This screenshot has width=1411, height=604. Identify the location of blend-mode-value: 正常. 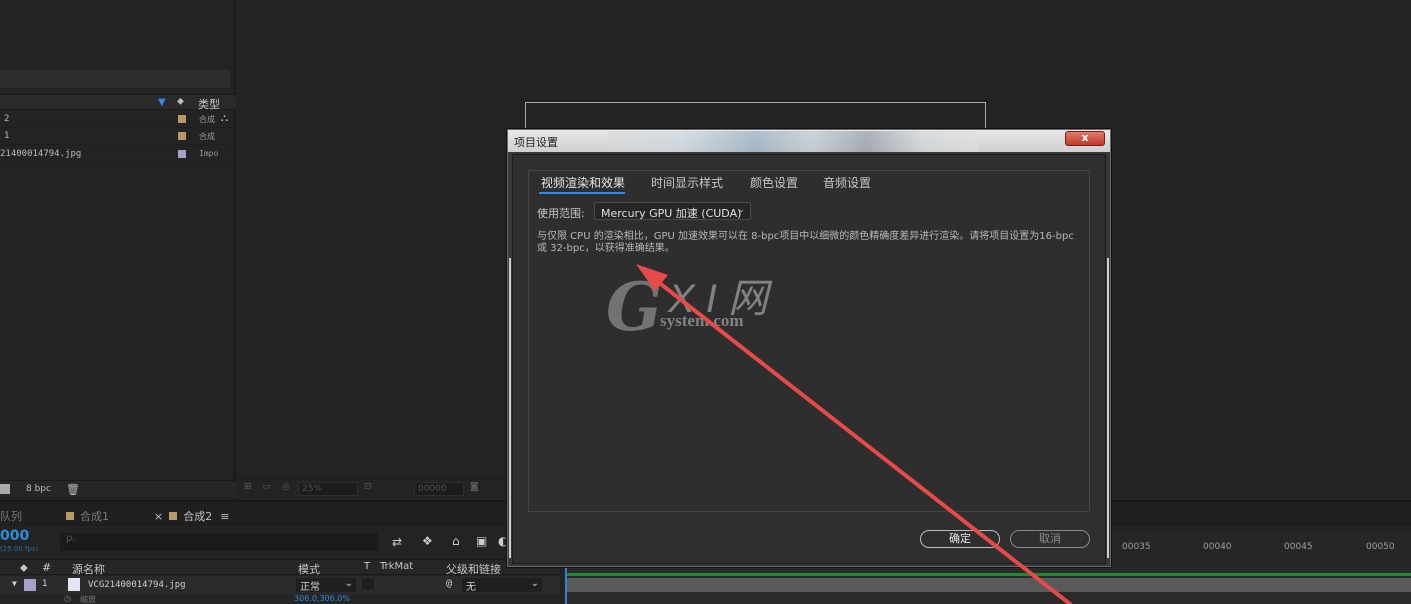
(310, 587).